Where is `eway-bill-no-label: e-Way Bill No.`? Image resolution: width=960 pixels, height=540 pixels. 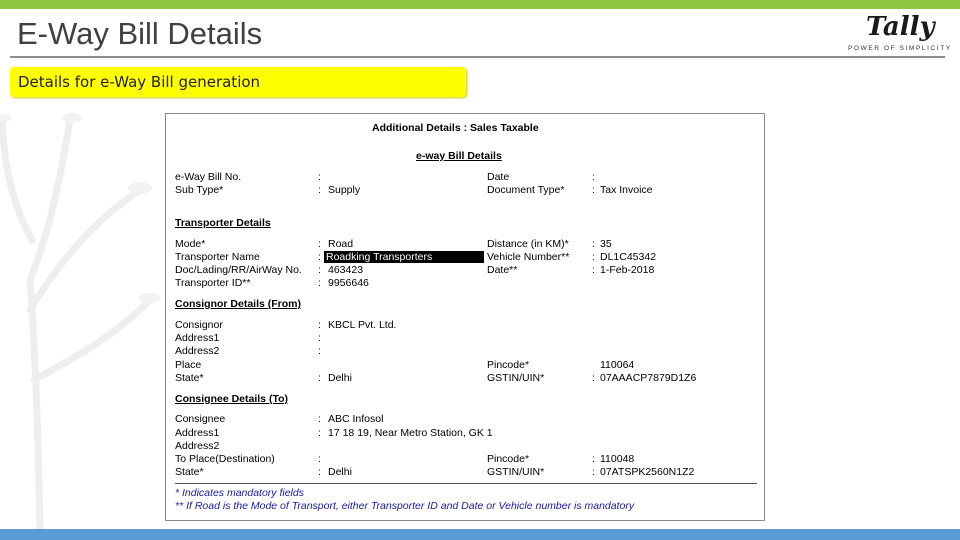 eway-bill-no-label: e-Way Bill No. is located at coordinates (208, 177).